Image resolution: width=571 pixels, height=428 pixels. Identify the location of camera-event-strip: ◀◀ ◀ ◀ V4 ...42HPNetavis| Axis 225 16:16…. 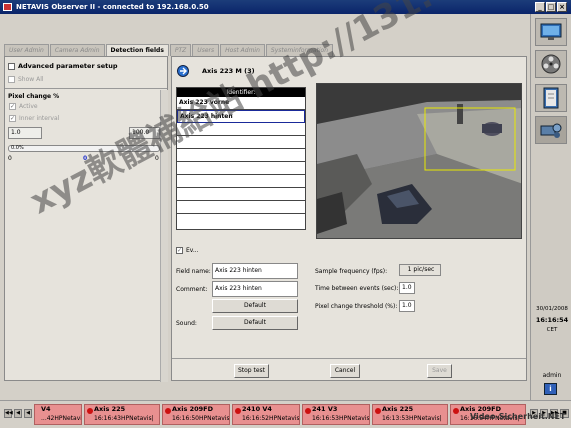
(285, 414).